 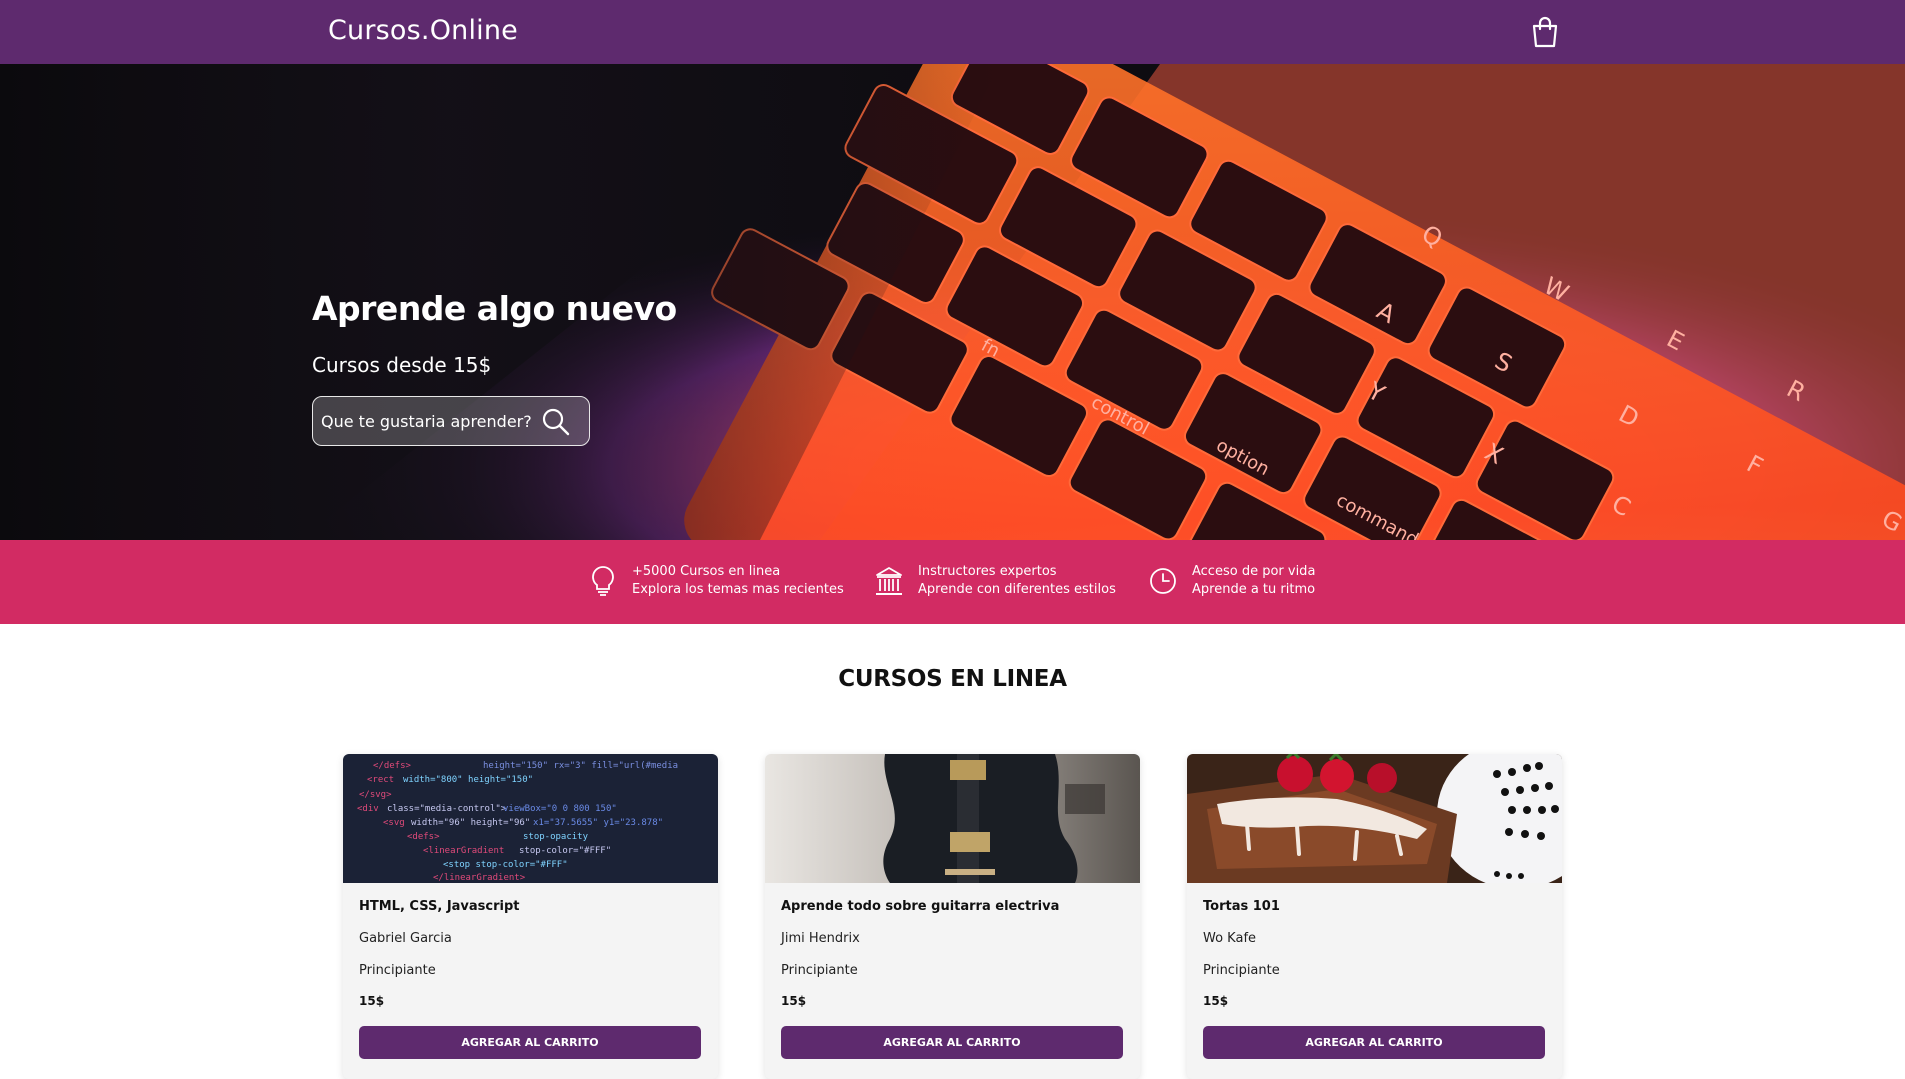 What do you see at coordinates (375, 795) in the screenshot?
I see `svg-text: </svg>` at bounding box center [375, 795].